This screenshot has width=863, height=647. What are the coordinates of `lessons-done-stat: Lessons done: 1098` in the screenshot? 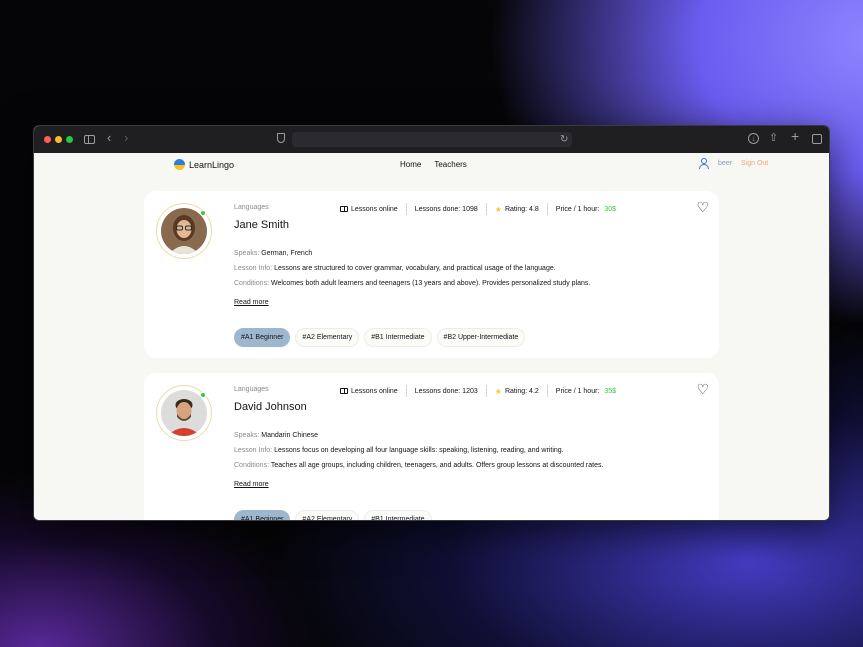 It's located at (447, 209).